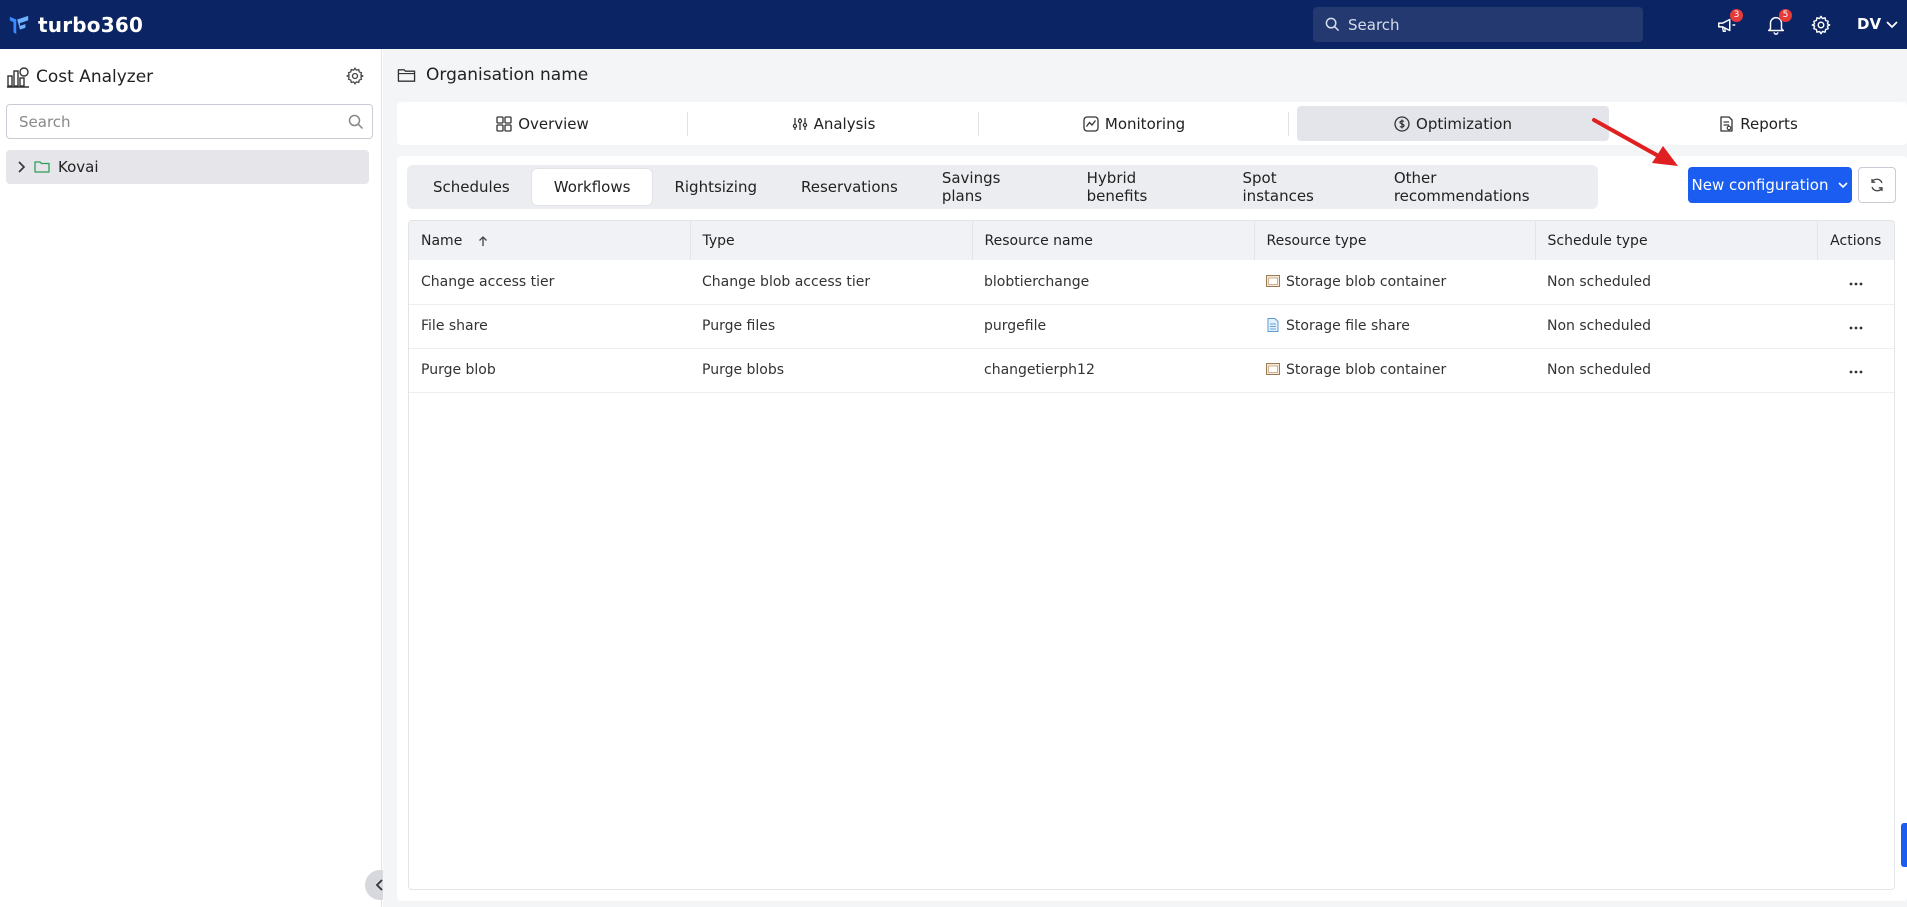 This screenshot has height=907, width=1907. Describe the element at coordinates (488, 281) in the screenshot. I see `cell-name: Change access tier` at that location.